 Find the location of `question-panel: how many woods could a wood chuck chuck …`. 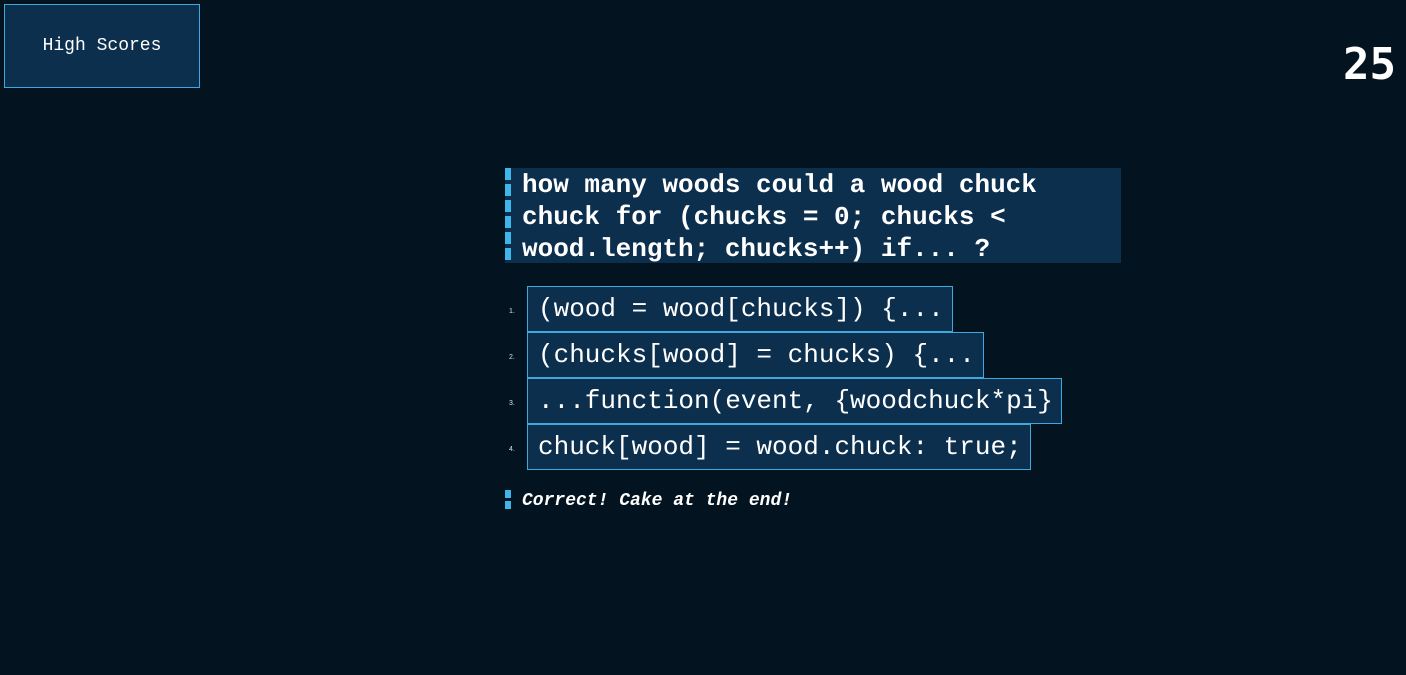

question-panel: how many woods could a wood chuck chuck … is located at coordinates (813, 216).